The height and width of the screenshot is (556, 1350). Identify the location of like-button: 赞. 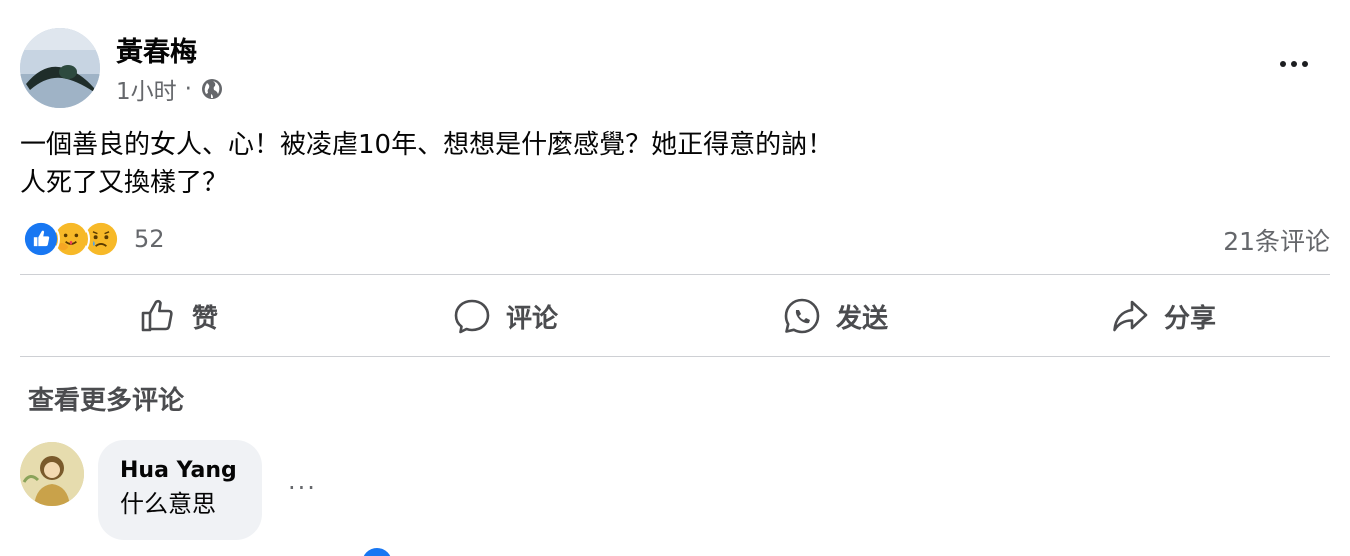
(178, 316).